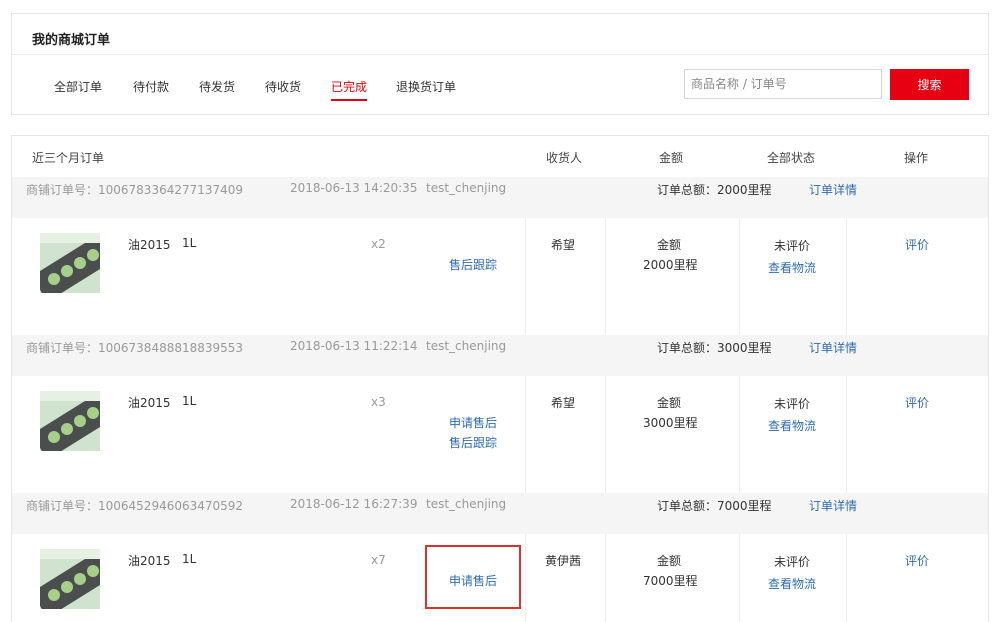 This screenshot has width=1001, height=622. What do you see at coordinates (791, 157) in the screenshot?
I see `col-status: 全部状态` at bounding box center [791, 157].